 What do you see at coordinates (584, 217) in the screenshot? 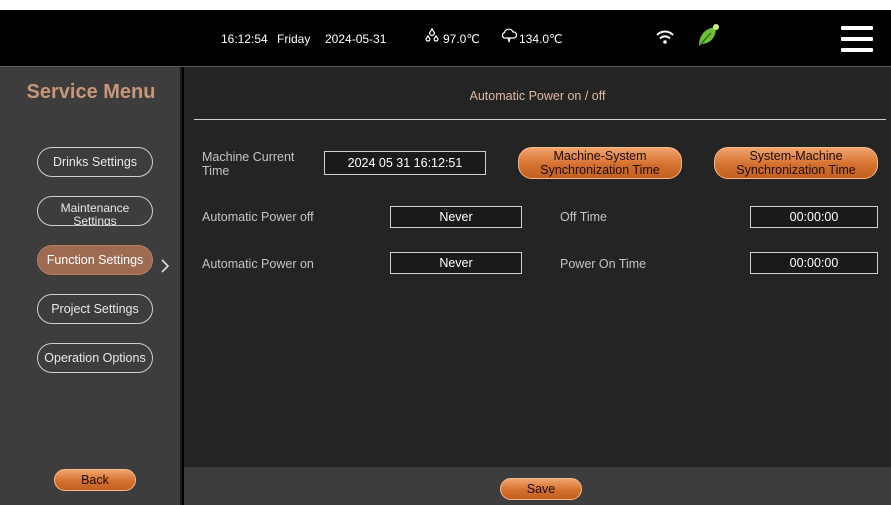
I see `off-time-label: Off Time` at bounding box center [584, 217].